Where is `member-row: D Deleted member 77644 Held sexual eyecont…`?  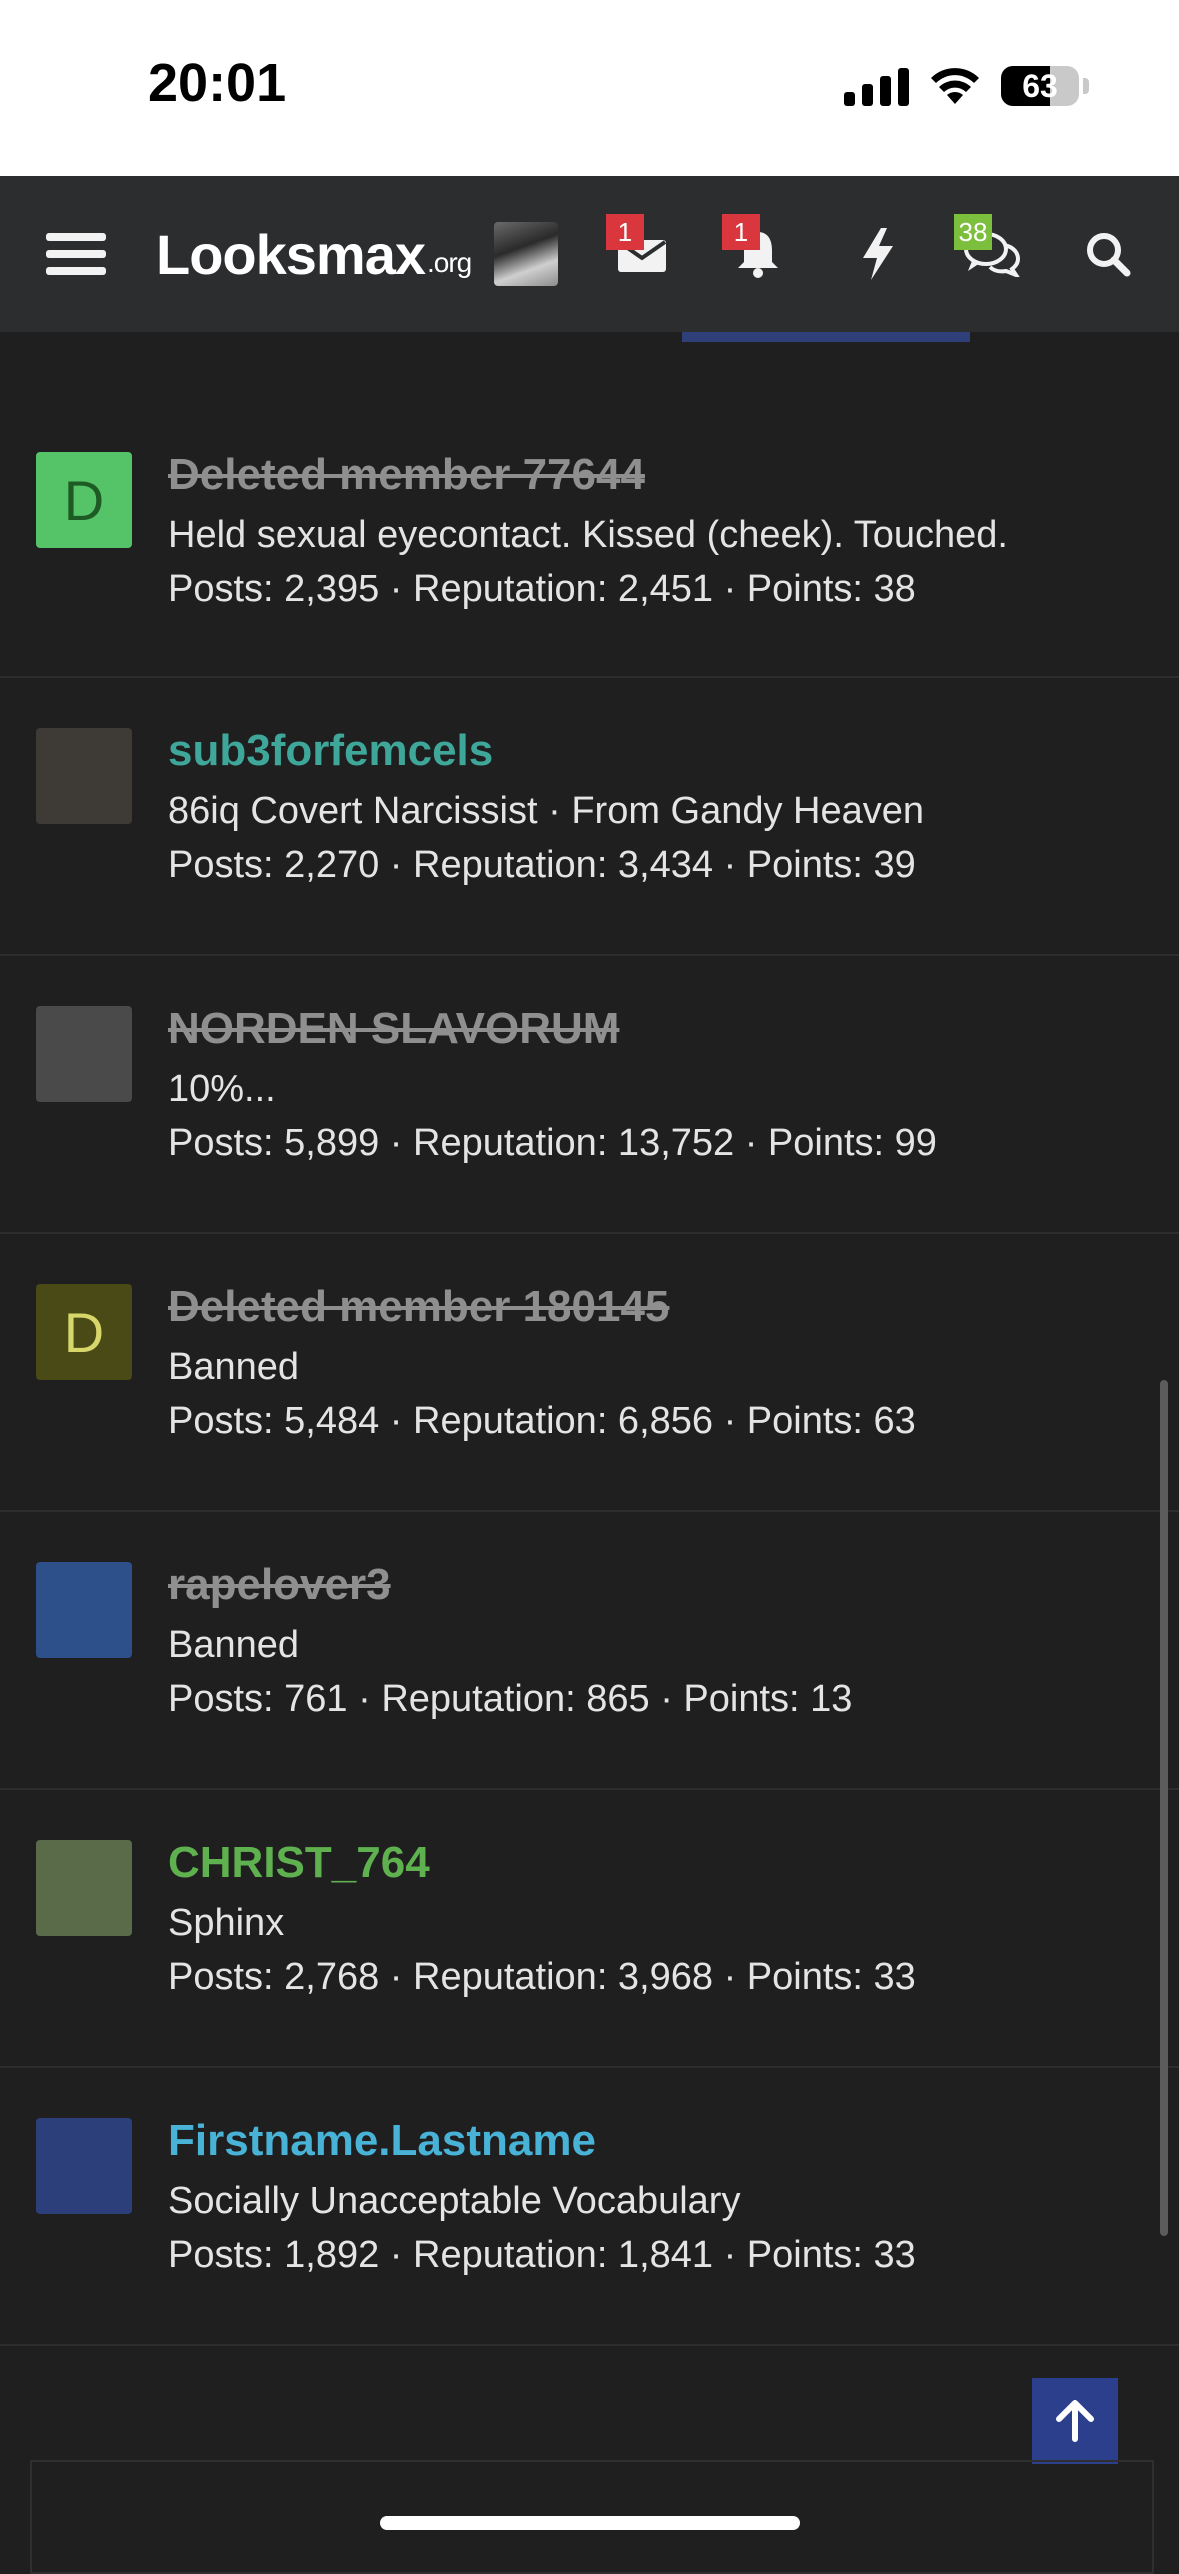
member-row: D Deleted member 77644 Held sexual eyecont… is located at coordinates (589, 540).